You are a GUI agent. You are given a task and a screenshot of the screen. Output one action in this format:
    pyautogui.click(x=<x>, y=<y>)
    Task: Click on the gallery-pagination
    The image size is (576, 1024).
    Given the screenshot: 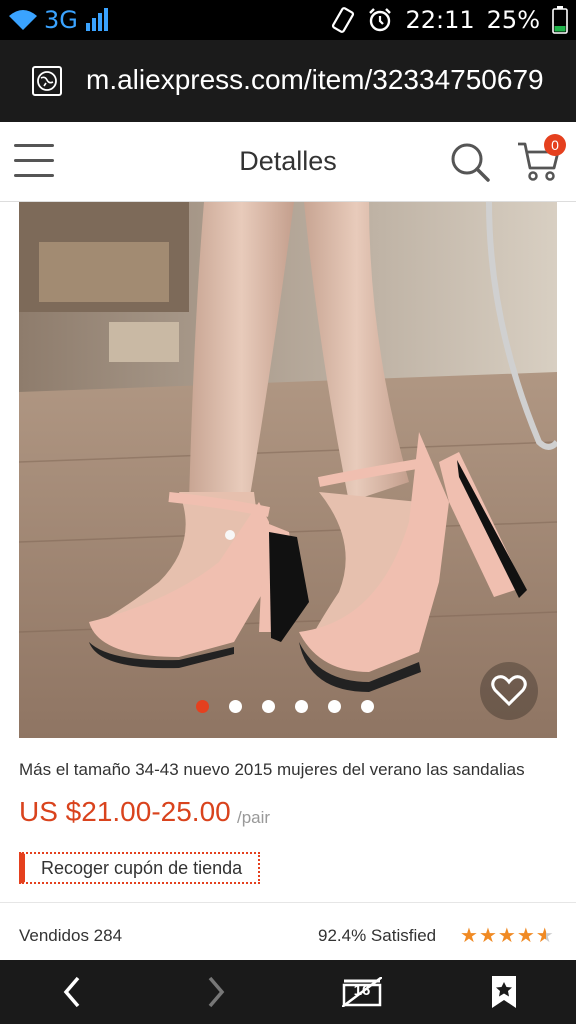 What is the action you would take?
    pyautogui.click(x=285, y=706)
    